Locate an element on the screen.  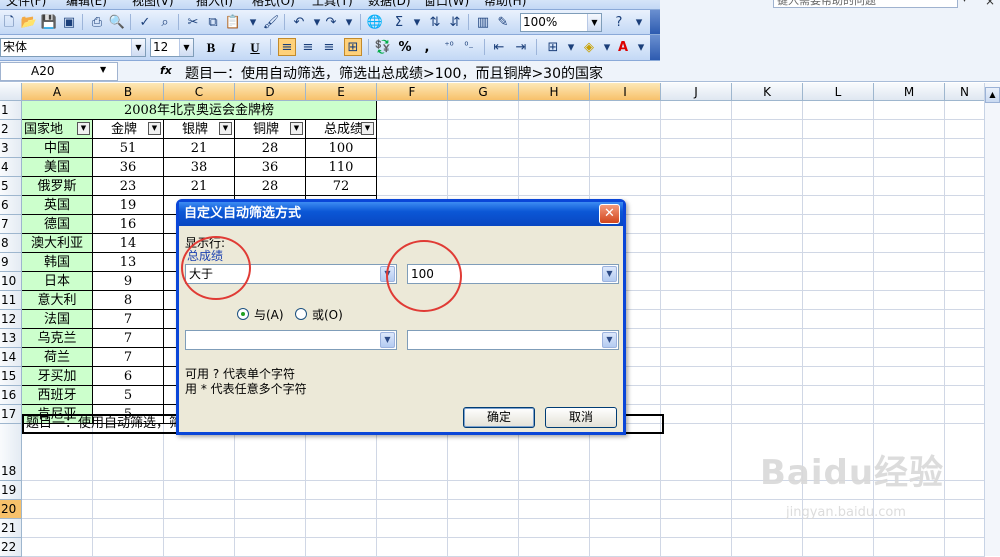
value-cell: 23 is located at coordinates (128, 186).